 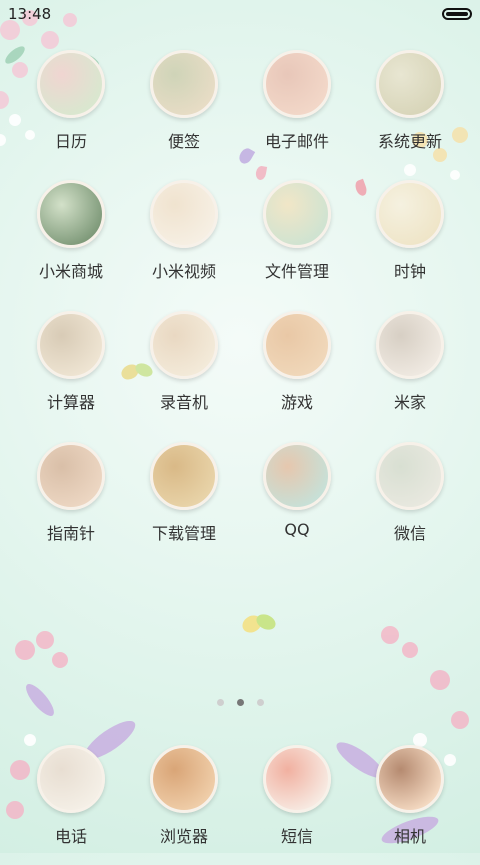 What do you see at coordinates (183, 141) in the screenshot?
I see `app-label: 便签` at bounding box center [183, 141].